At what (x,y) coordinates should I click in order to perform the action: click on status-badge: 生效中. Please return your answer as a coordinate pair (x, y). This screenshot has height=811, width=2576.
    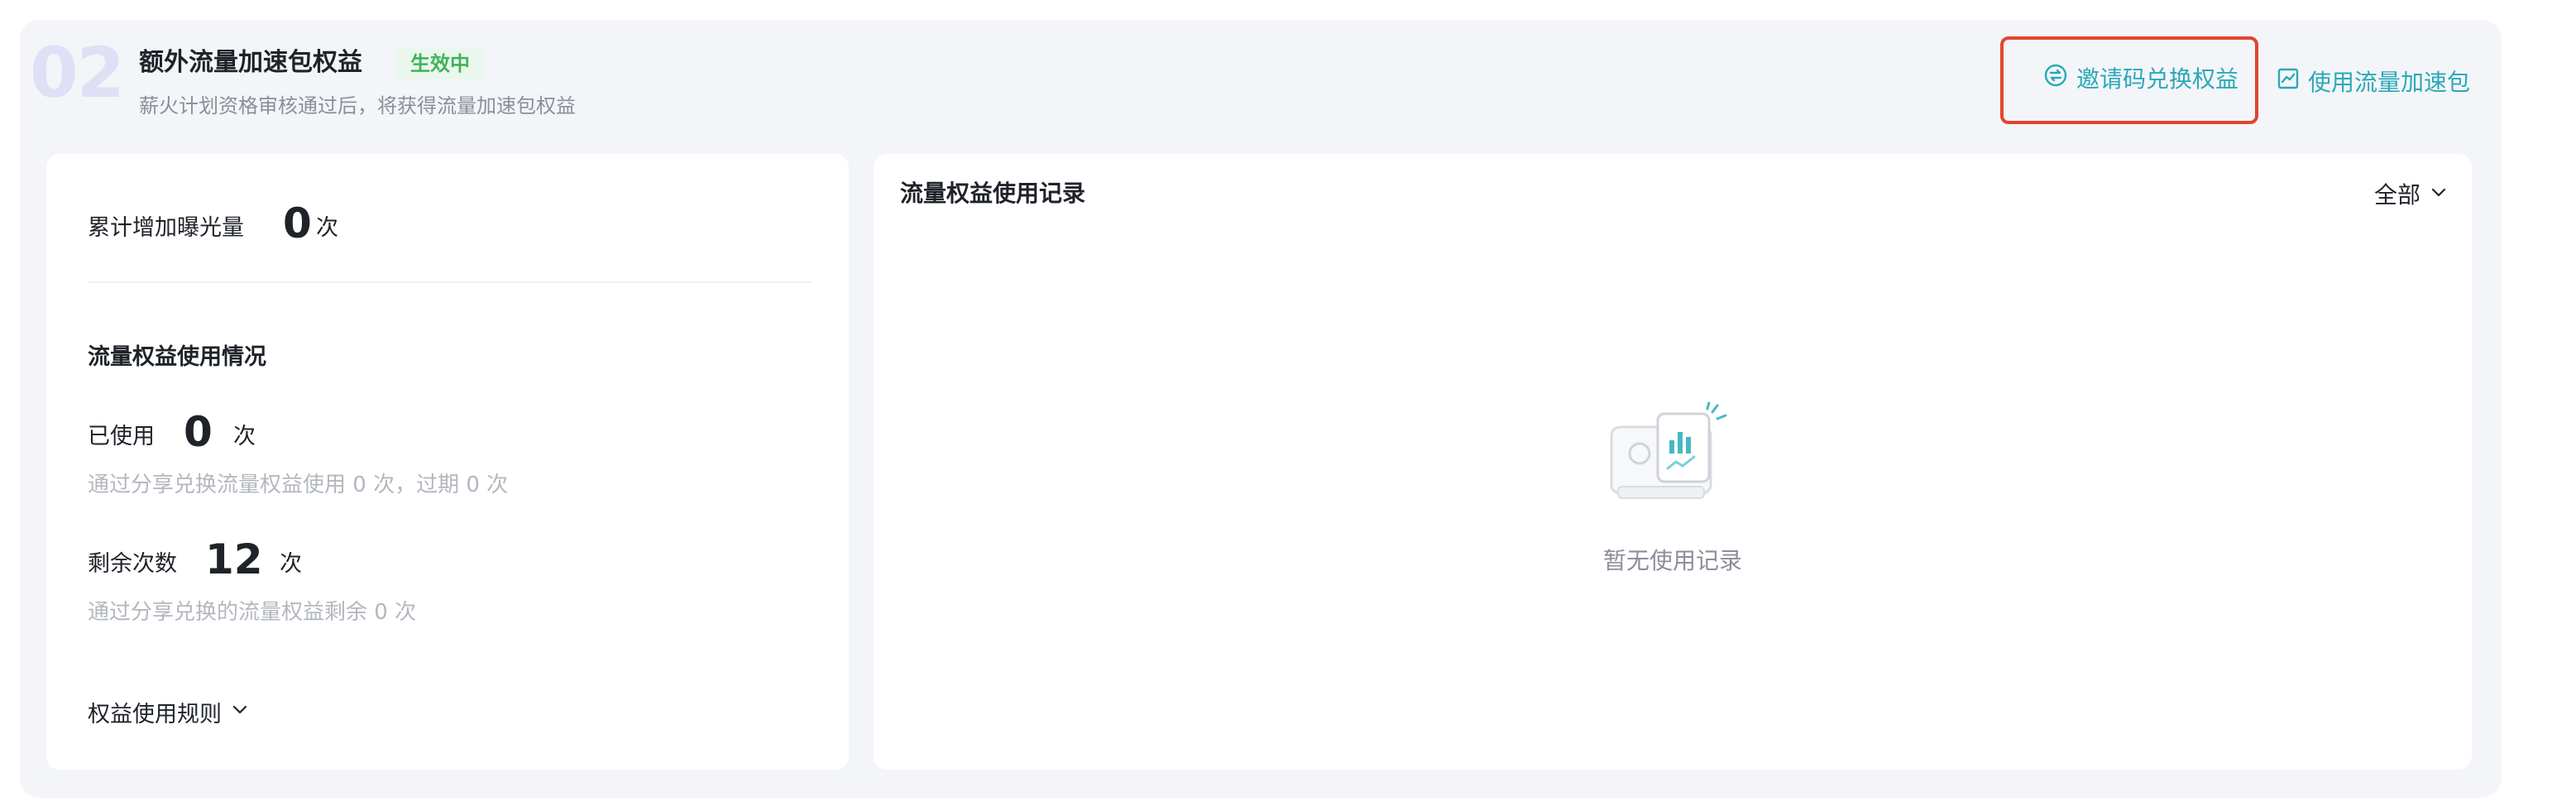
    Looking at the image, I should click on (440, 64).